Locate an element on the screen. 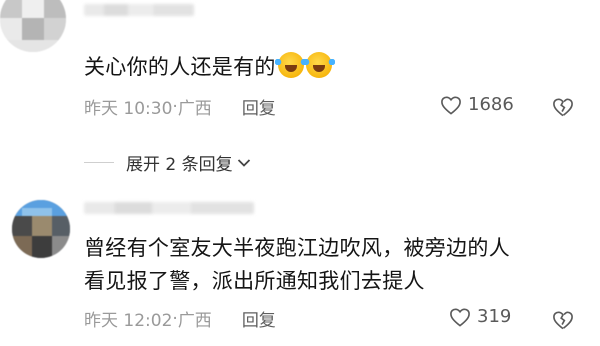 This screenshot has width=600, height=346. comment-text-line: 曾经有个室友大半夜跑江边吹风，被旁边的人 is located at coordinates (297, 248).